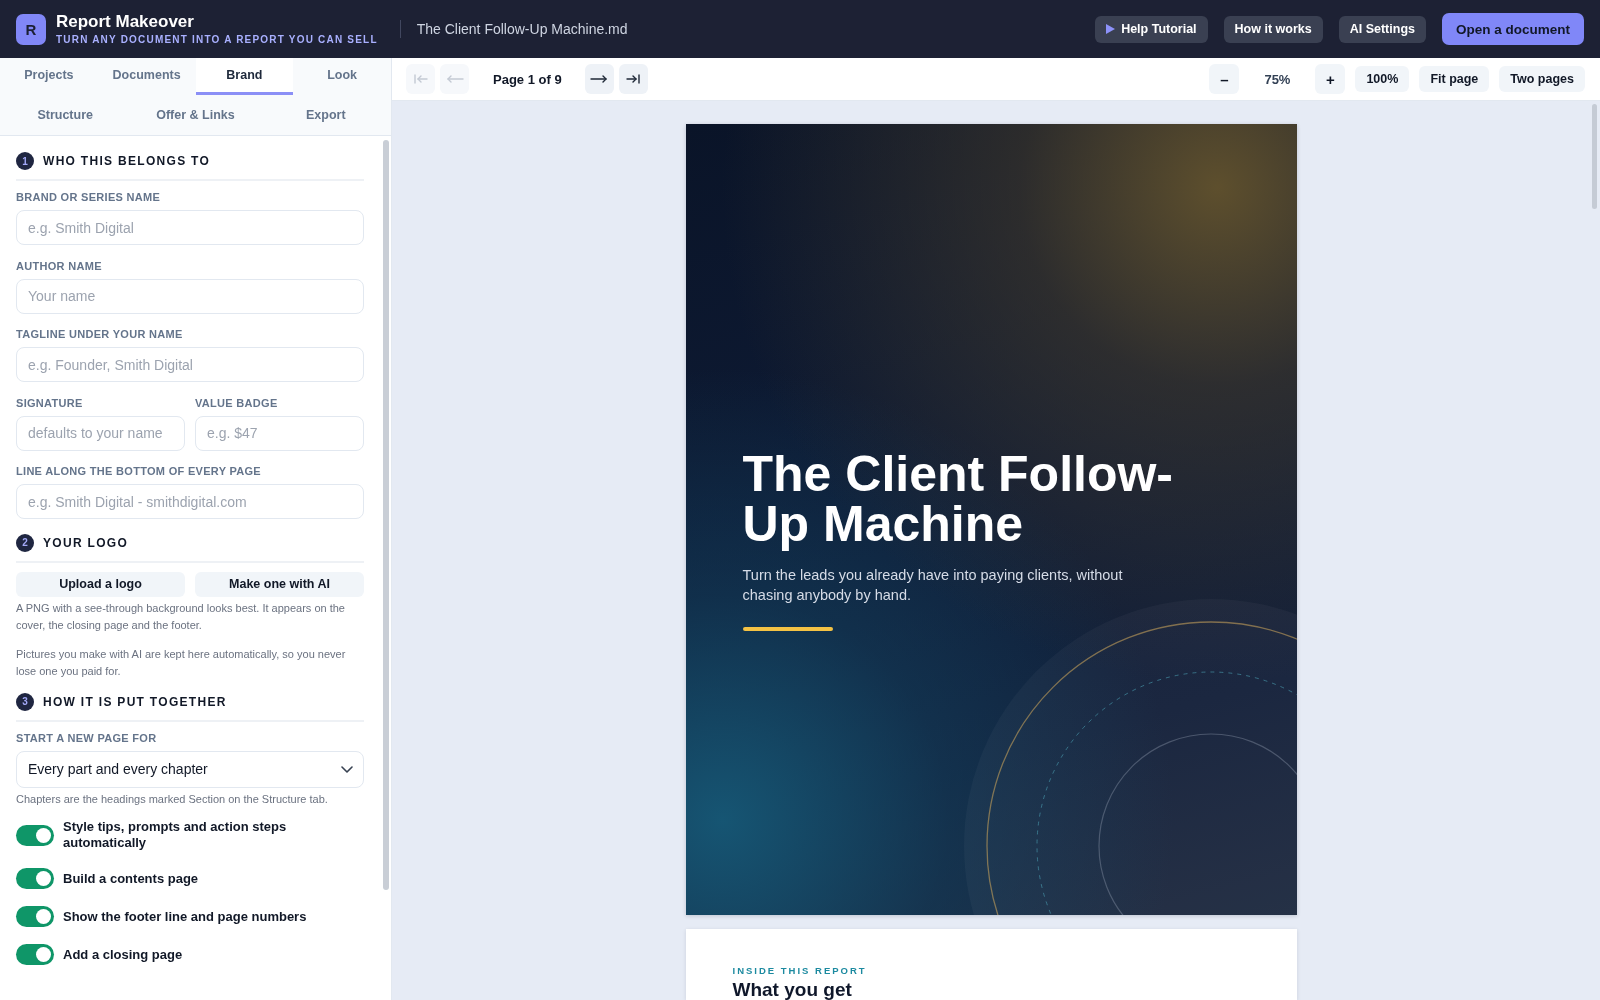 Image resolution: width=1600 pixels, height=1000 pixels. Describe the element at coordinates (1151, 29) in the screenshot. I see `tutorial-button: Help Tutorial` at that location.